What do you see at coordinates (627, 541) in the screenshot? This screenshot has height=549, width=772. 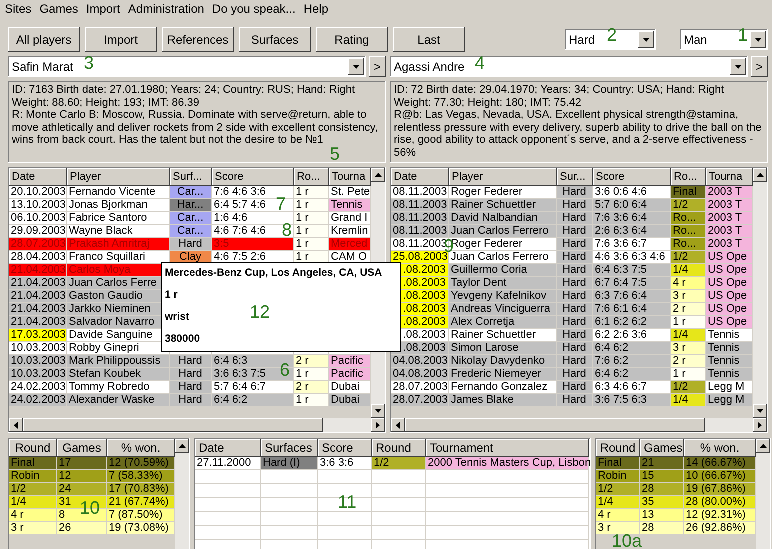 I see `callout-number: 10a` at bounding box center [627, 541].